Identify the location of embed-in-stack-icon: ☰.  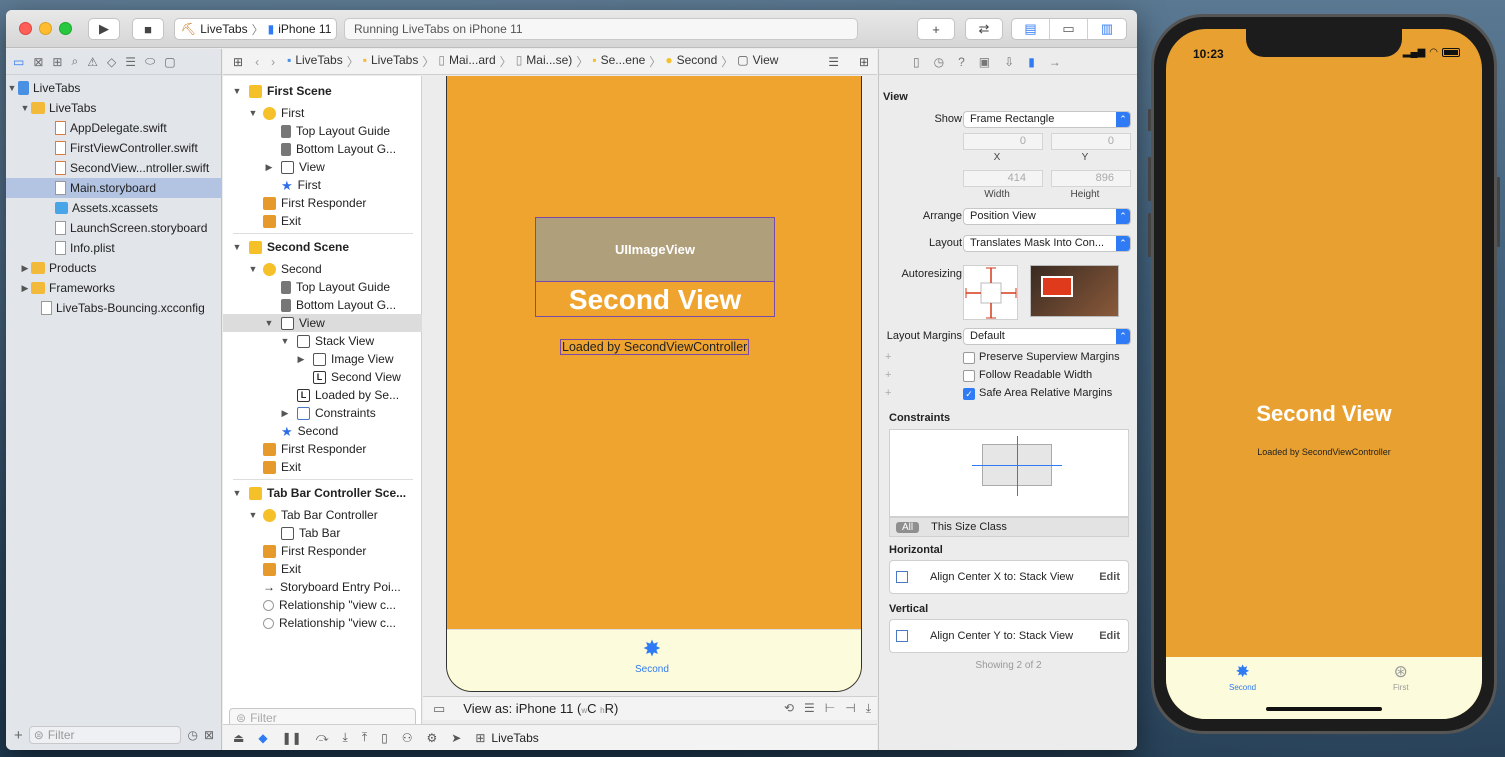
(809, 708).